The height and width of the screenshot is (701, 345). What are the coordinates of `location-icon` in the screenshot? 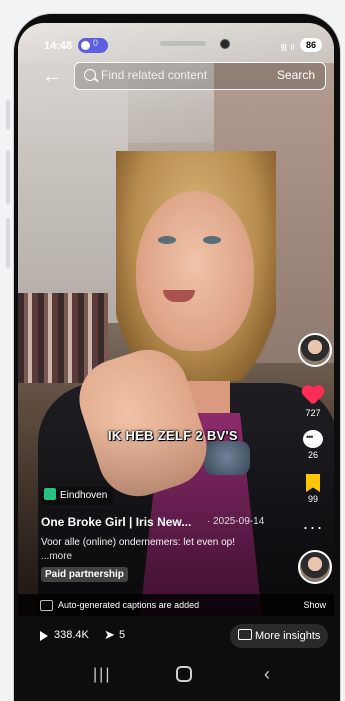 It's located at (50, 494).